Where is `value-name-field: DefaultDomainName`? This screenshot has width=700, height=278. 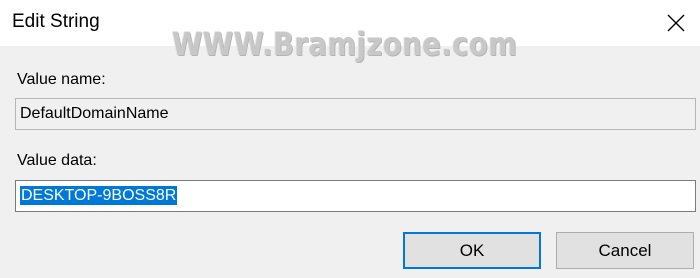 value-name-field: DefaultDomainName is located at coordinates (355, 114).